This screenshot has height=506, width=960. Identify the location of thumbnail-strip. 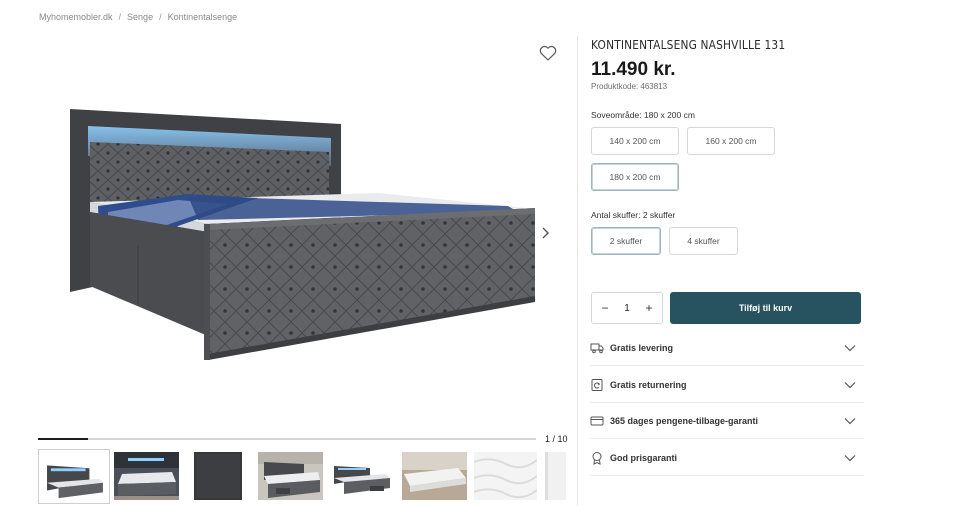
(302, 477).